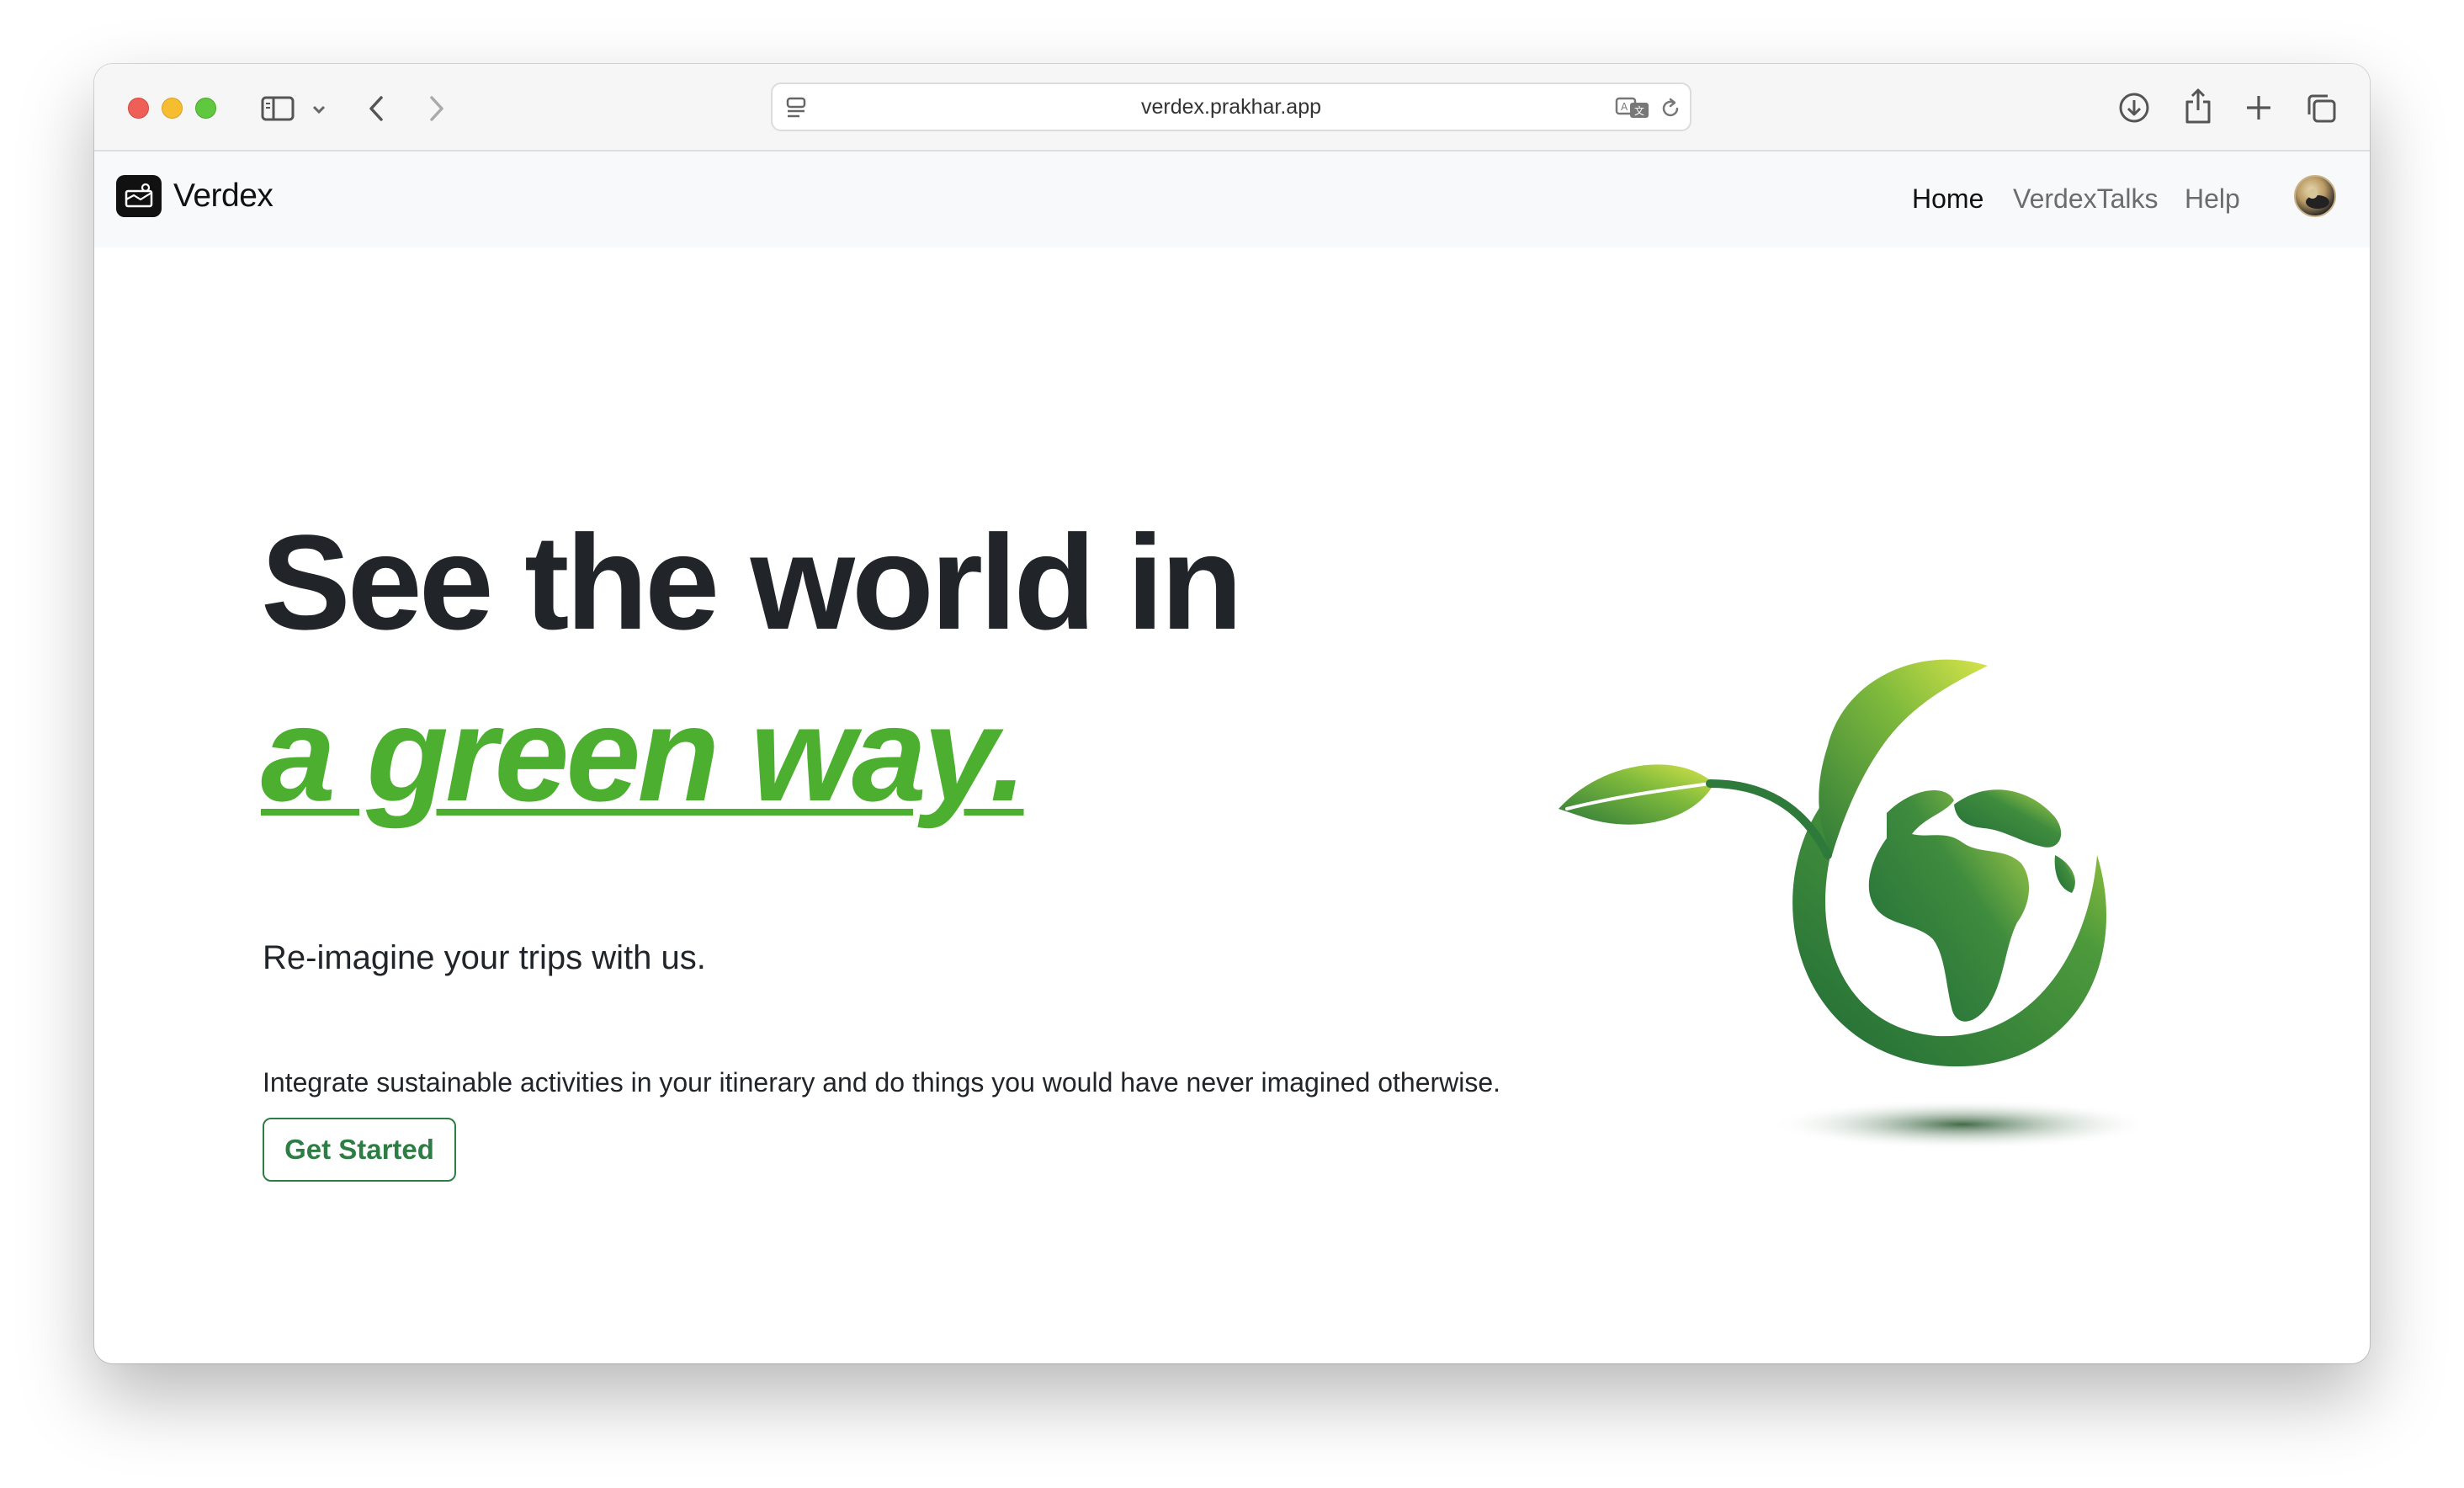 This screenshot has width=2464, height=1488. I want to click on brand-name: Verdex, so click(223, 196).